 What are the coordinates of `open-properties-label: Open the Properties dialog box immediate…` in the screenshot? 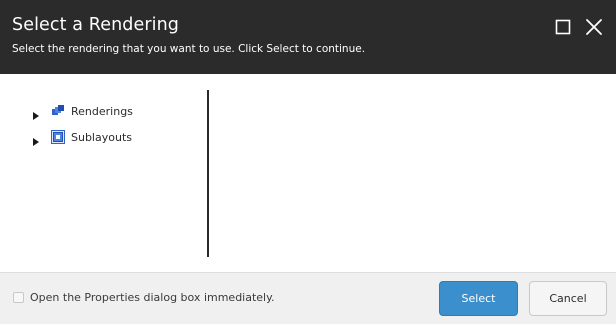 It's located at (152, 297).